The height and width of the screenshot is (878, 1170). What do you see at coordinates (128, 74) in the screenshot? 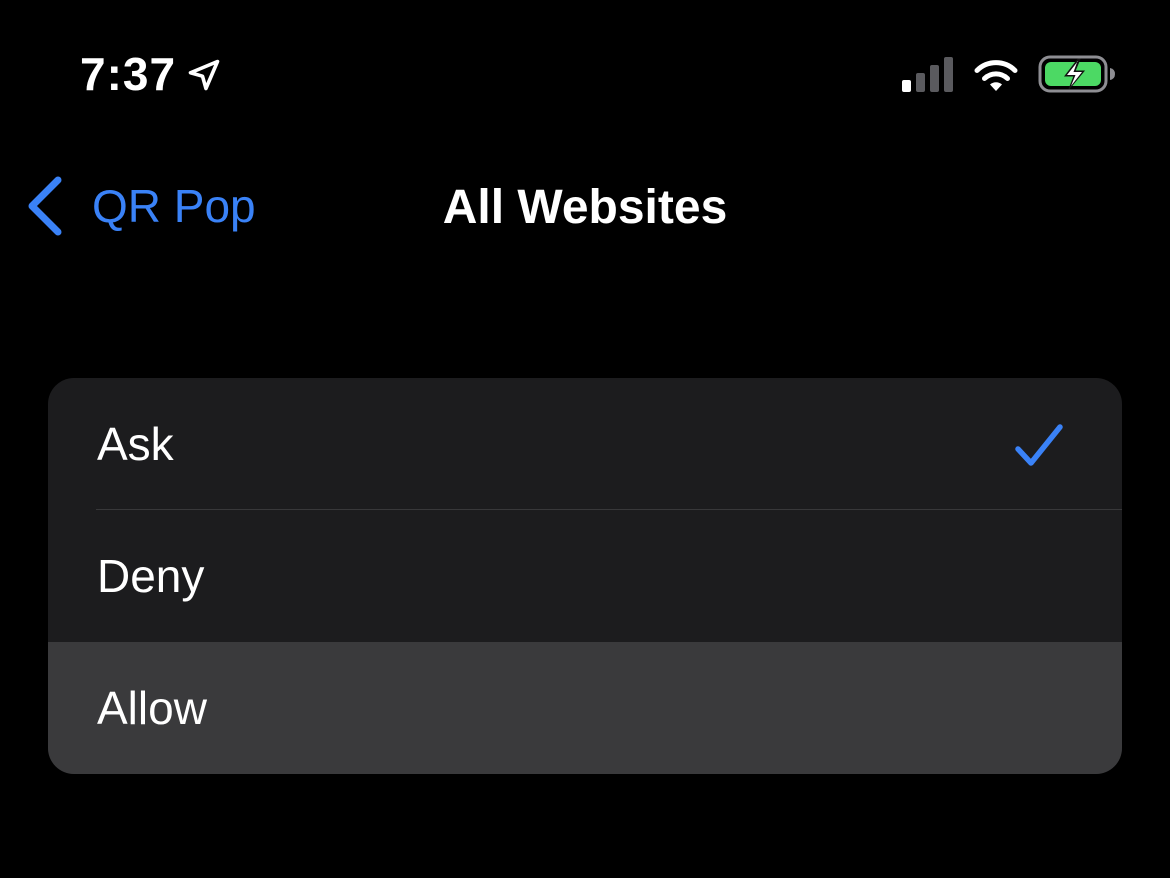
I see `status-time: 7:37` at bounding box center [128, 74].